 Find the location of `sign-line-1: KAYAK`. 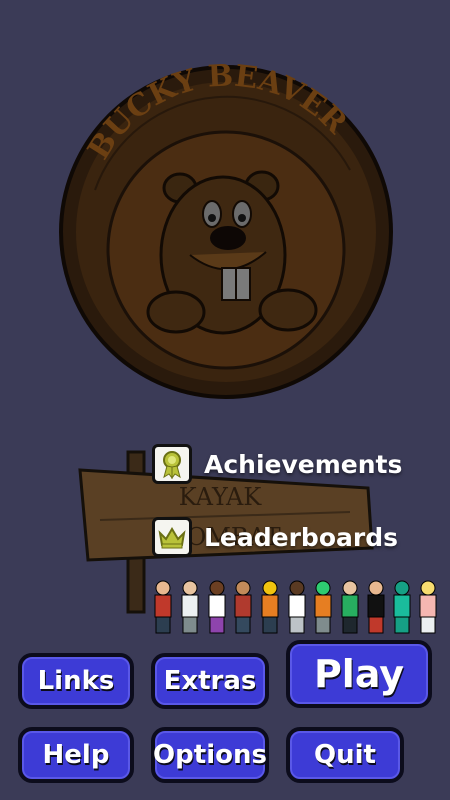

sign-line-1: KAYAK is located at coordinates (221, 497).